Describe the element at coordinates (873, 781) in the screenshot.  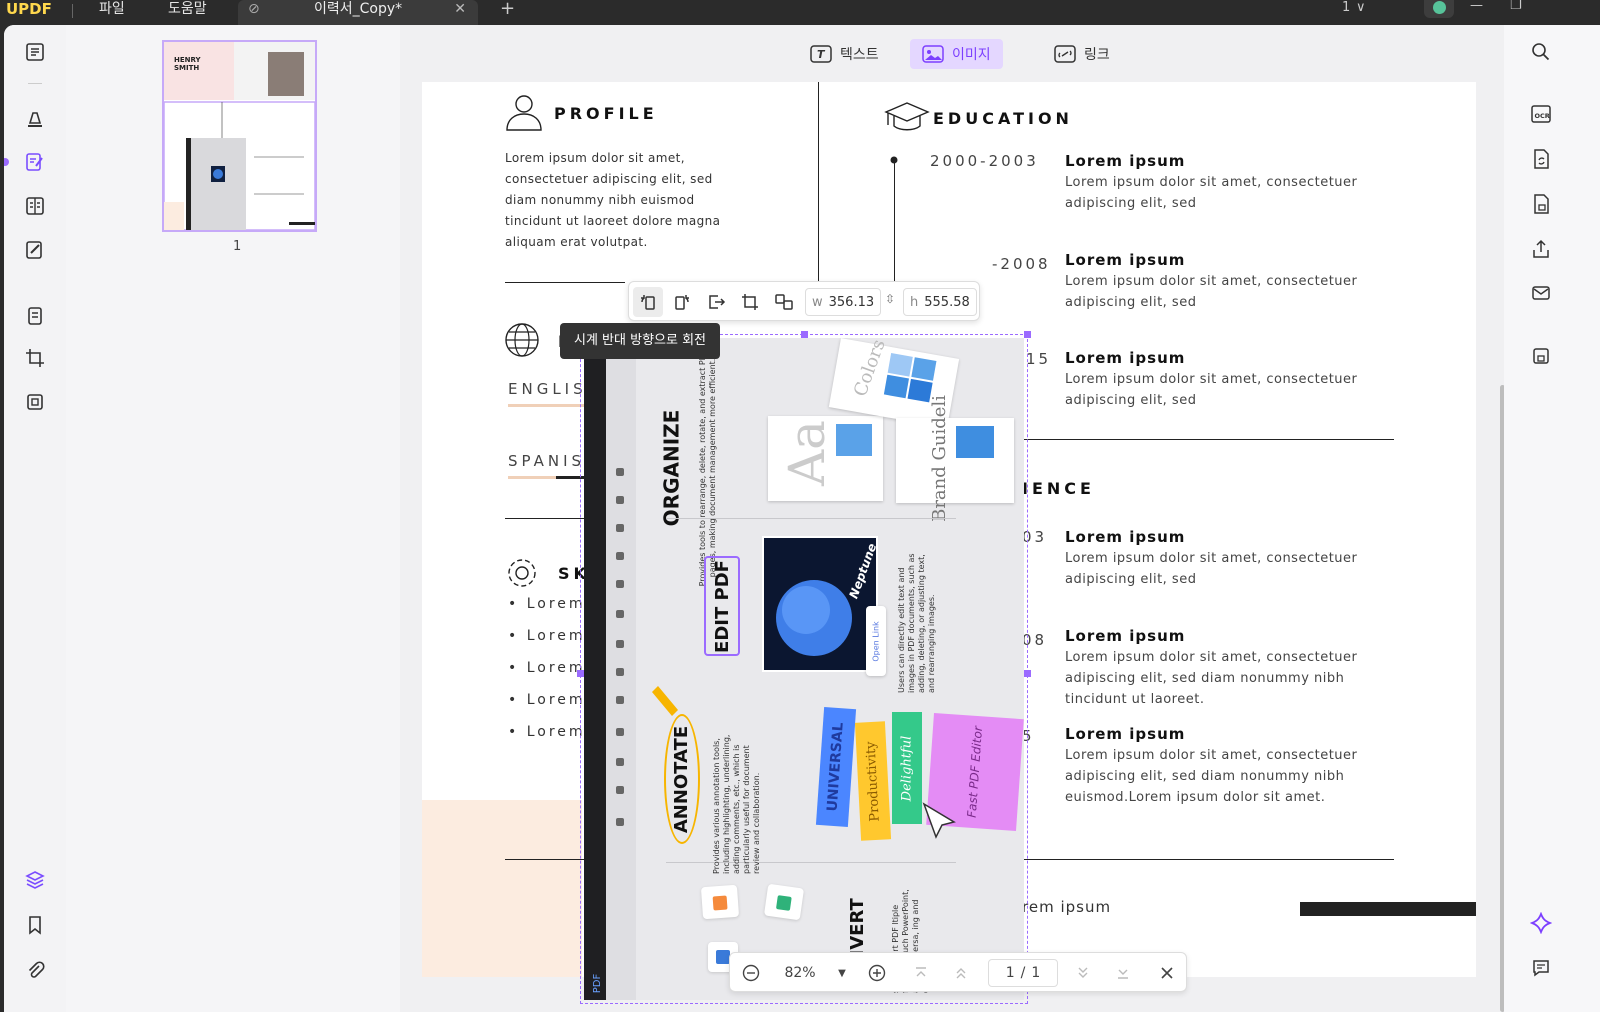
I see `productivity-card: Productivity` at that location.